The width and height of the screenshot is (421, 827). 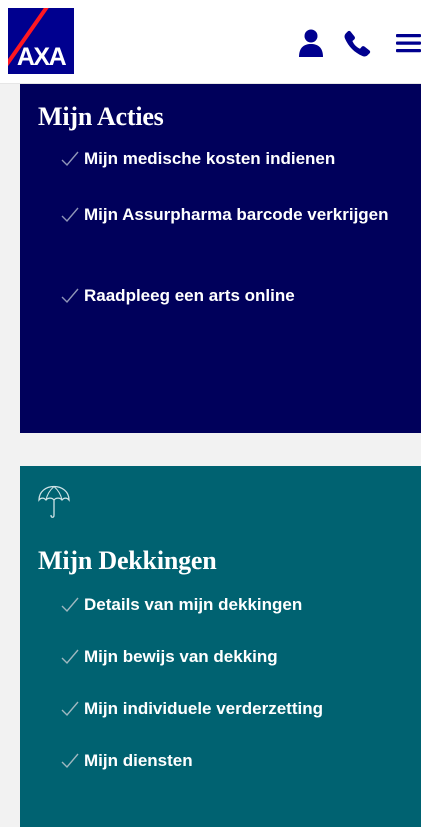 I want to click on coverage-details-link: Details van mijn dekkingen, so click(x=230, y=605).